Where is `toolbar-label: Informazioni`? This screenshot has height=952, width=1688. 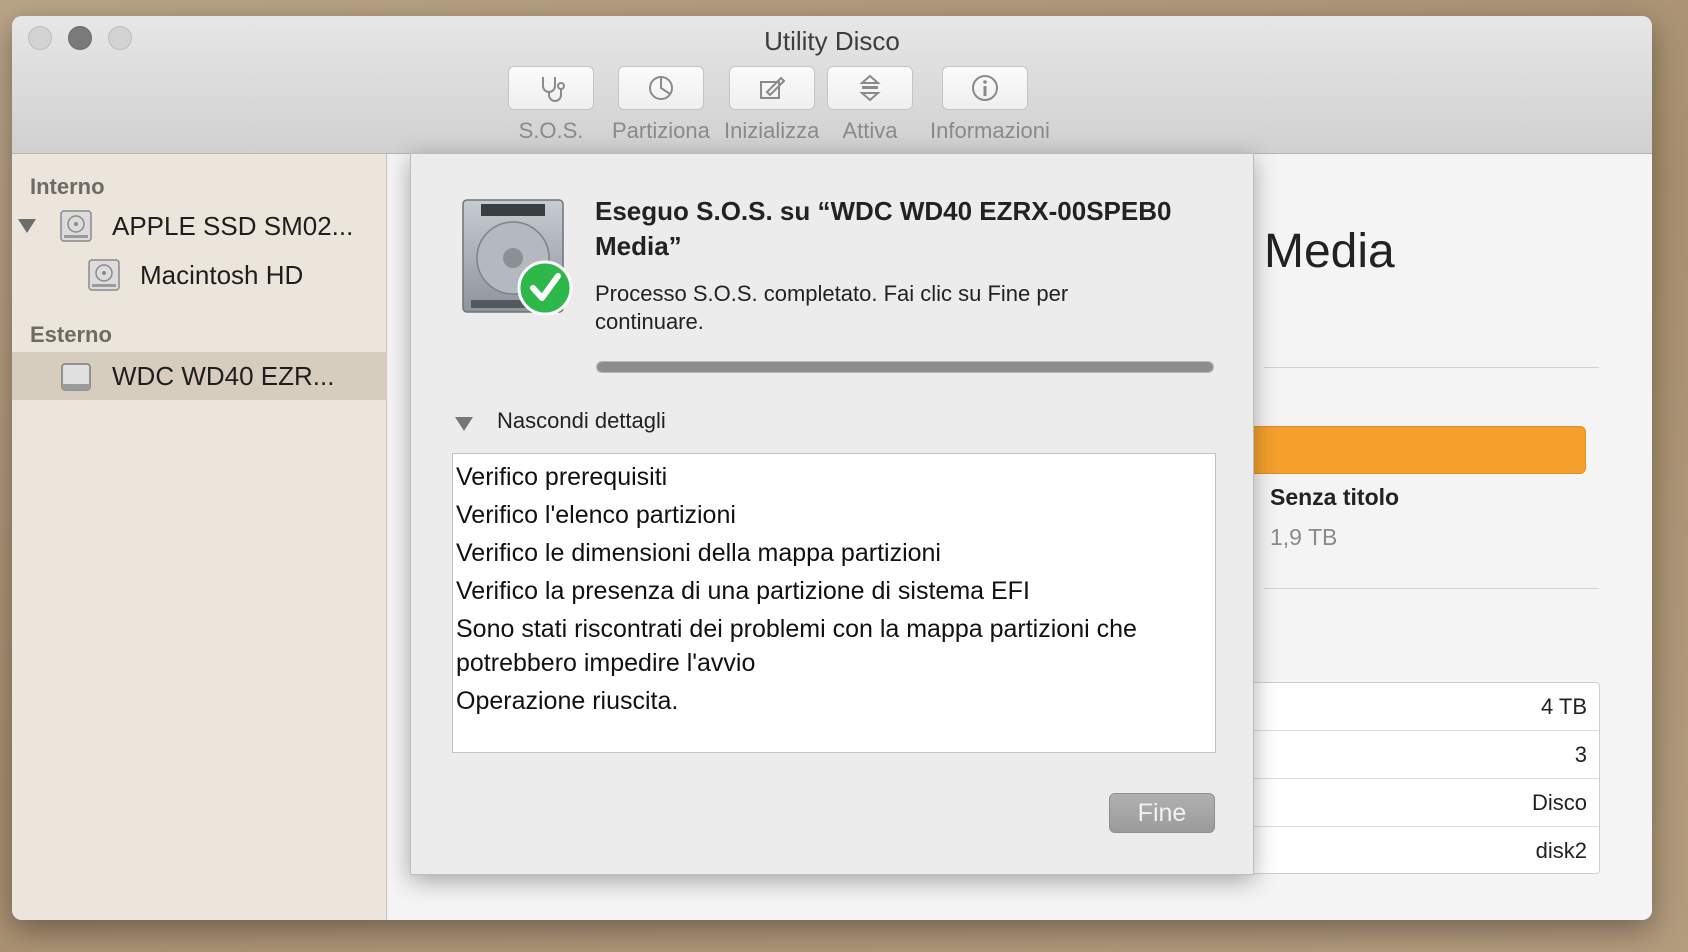 toolbar-label: Informazioni is located at coordinates (990, 130).